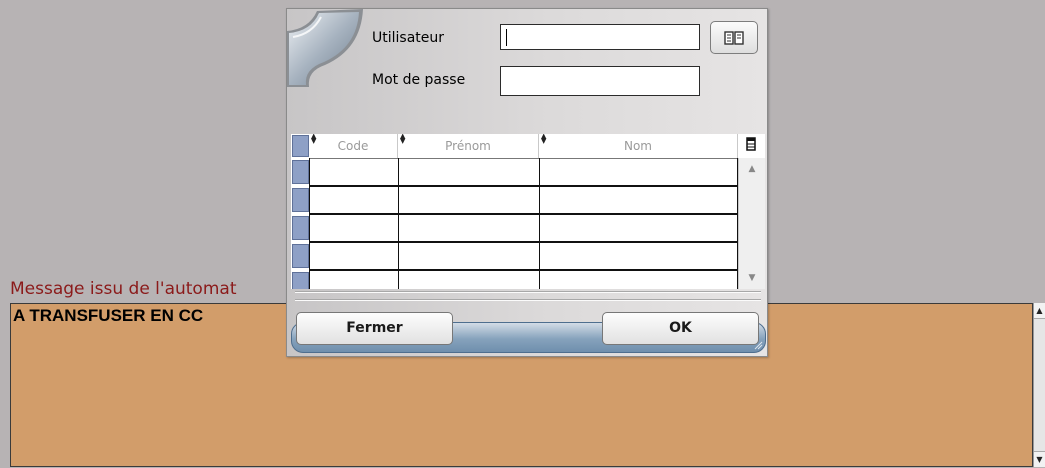 Image resolution: width=1045 pixels, height=468 pixels. What do you see at coordinates (468, 146) in the screenshot?
I see `column-header-prenom: ▲ ▼ Prénom` at bounding box center [468, 146].